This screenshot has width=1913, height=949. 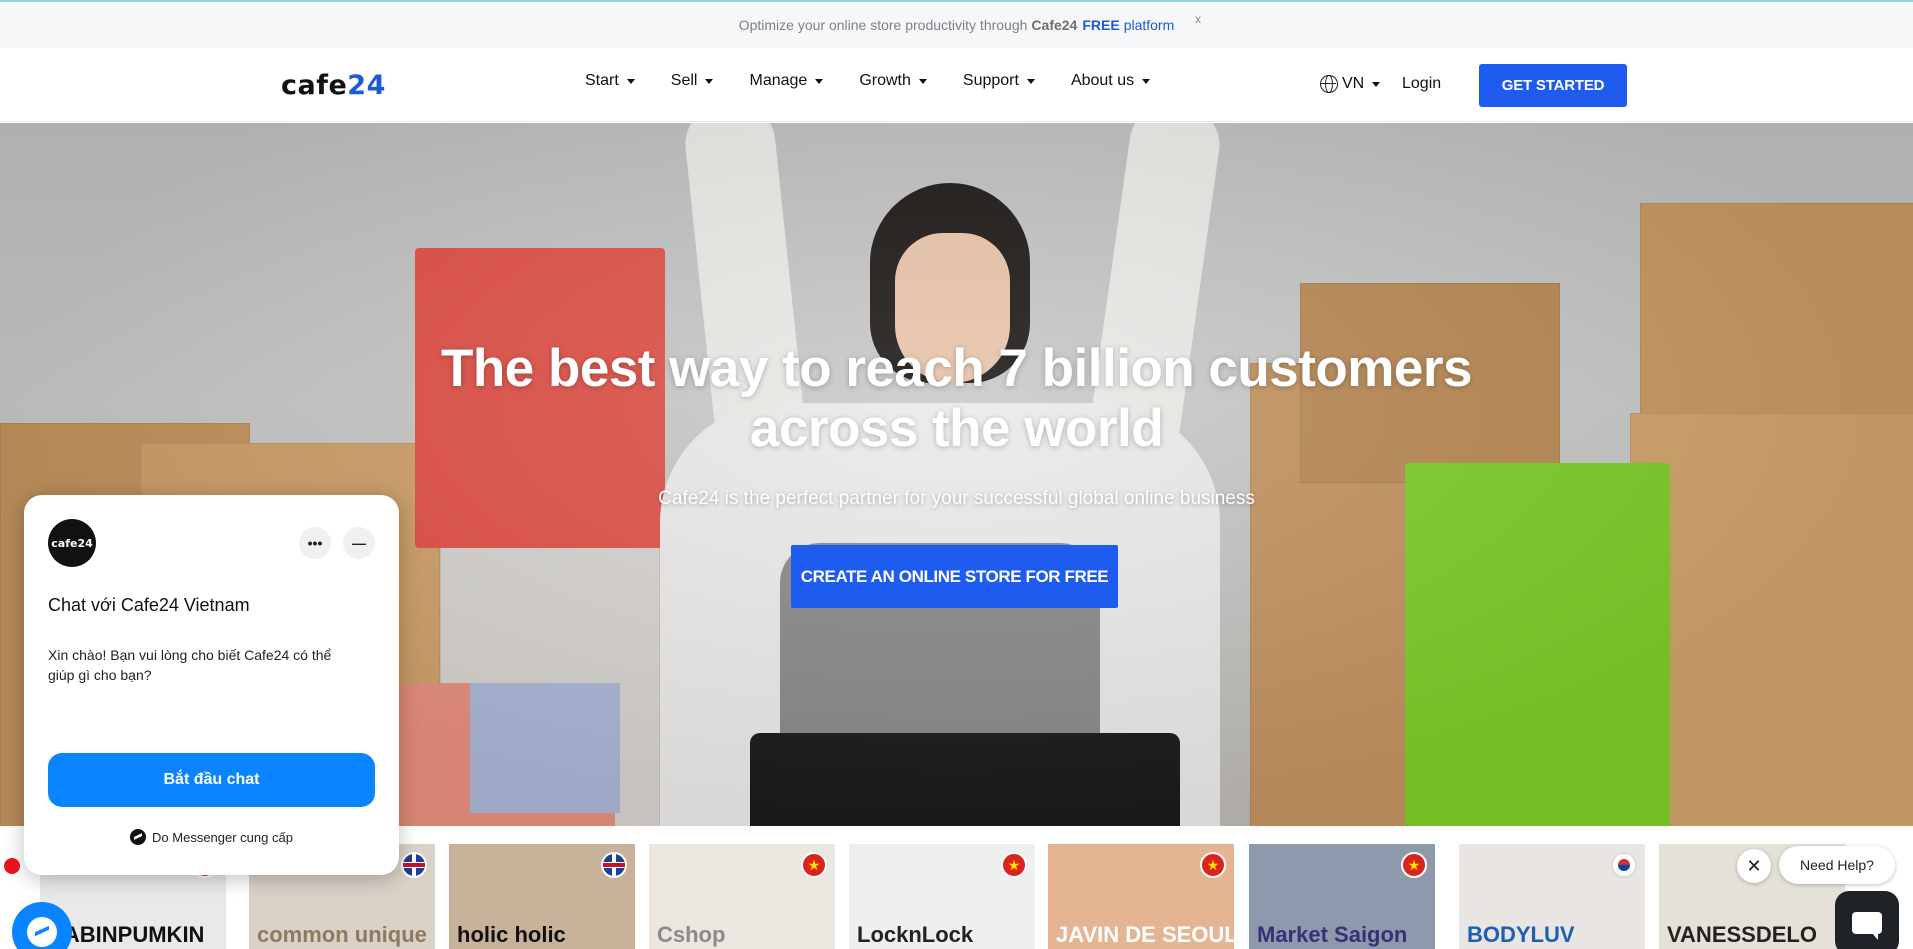 I want to click on minimize-button: —, so click(x=359, y=543).